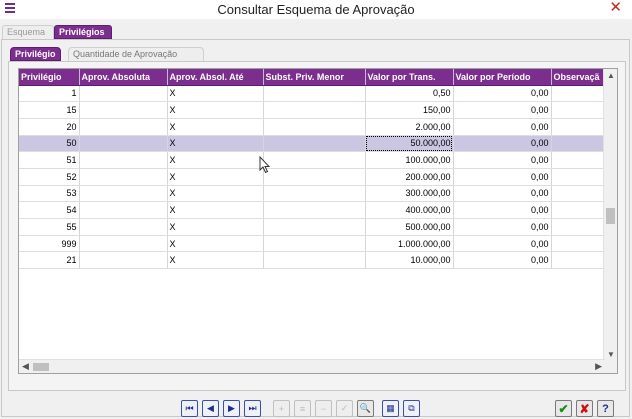 The height and width of the screenshot is (419, 632). I want to click on cell-privilegio: 20, so click(49, 127).